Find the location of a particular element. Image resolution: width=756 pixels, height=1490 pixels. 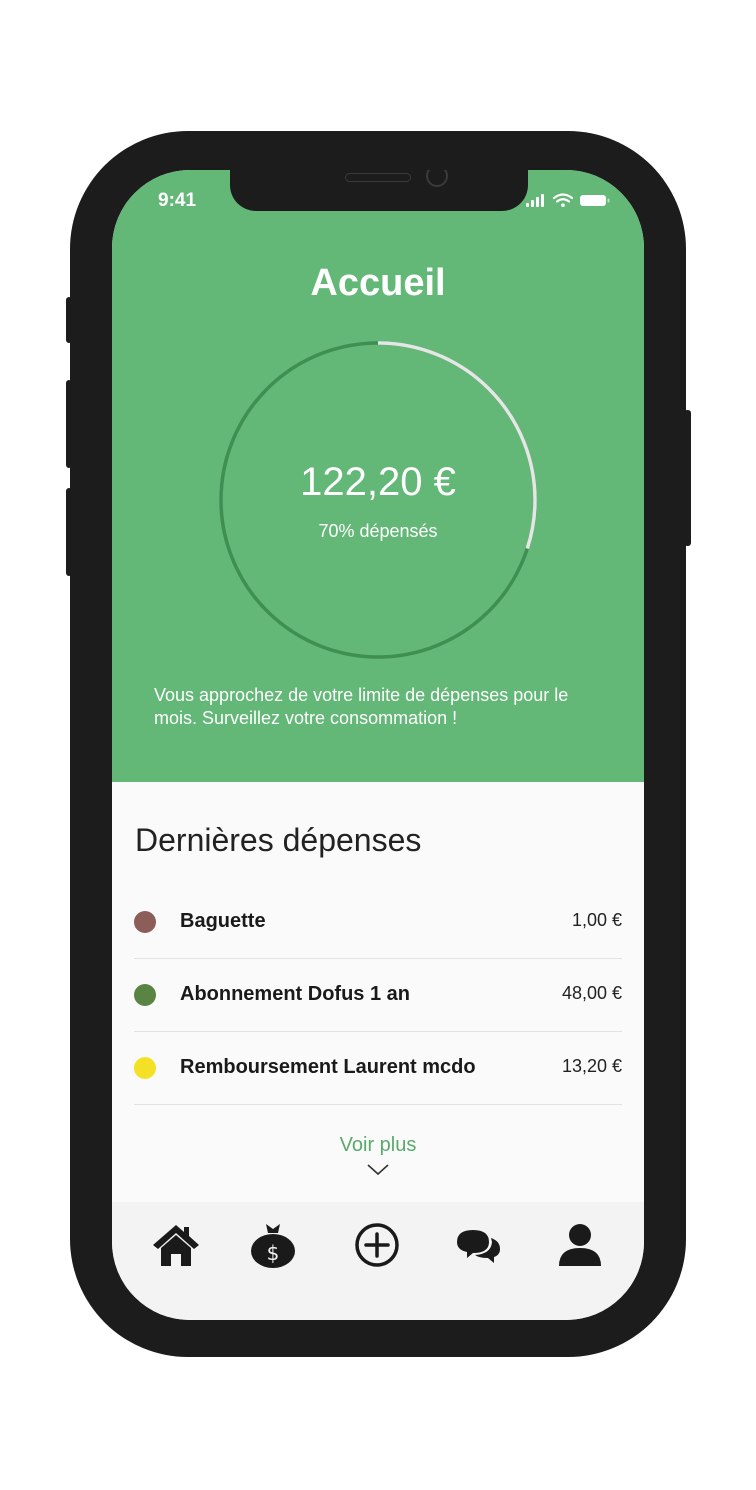

bottom-tab-bar: $ is located at coordinates (378, 1261).